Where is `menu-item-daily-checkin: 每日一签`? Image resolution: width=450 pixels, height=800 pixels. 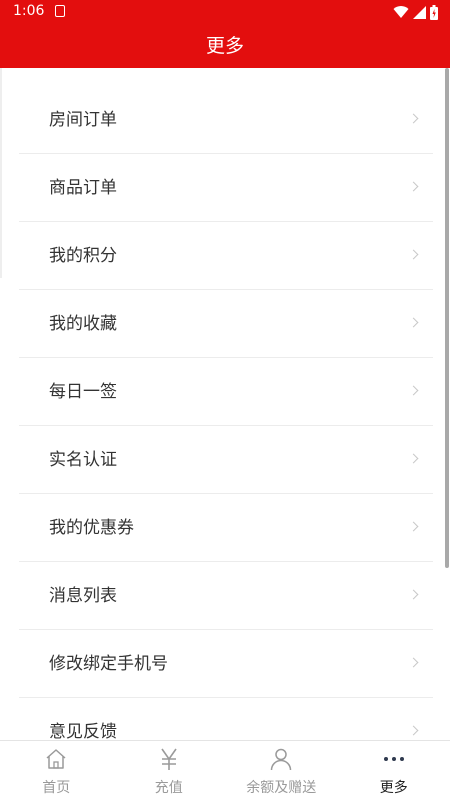 menu-item-daily-checkin: 每日一签 is located at coordinates (226, 392).